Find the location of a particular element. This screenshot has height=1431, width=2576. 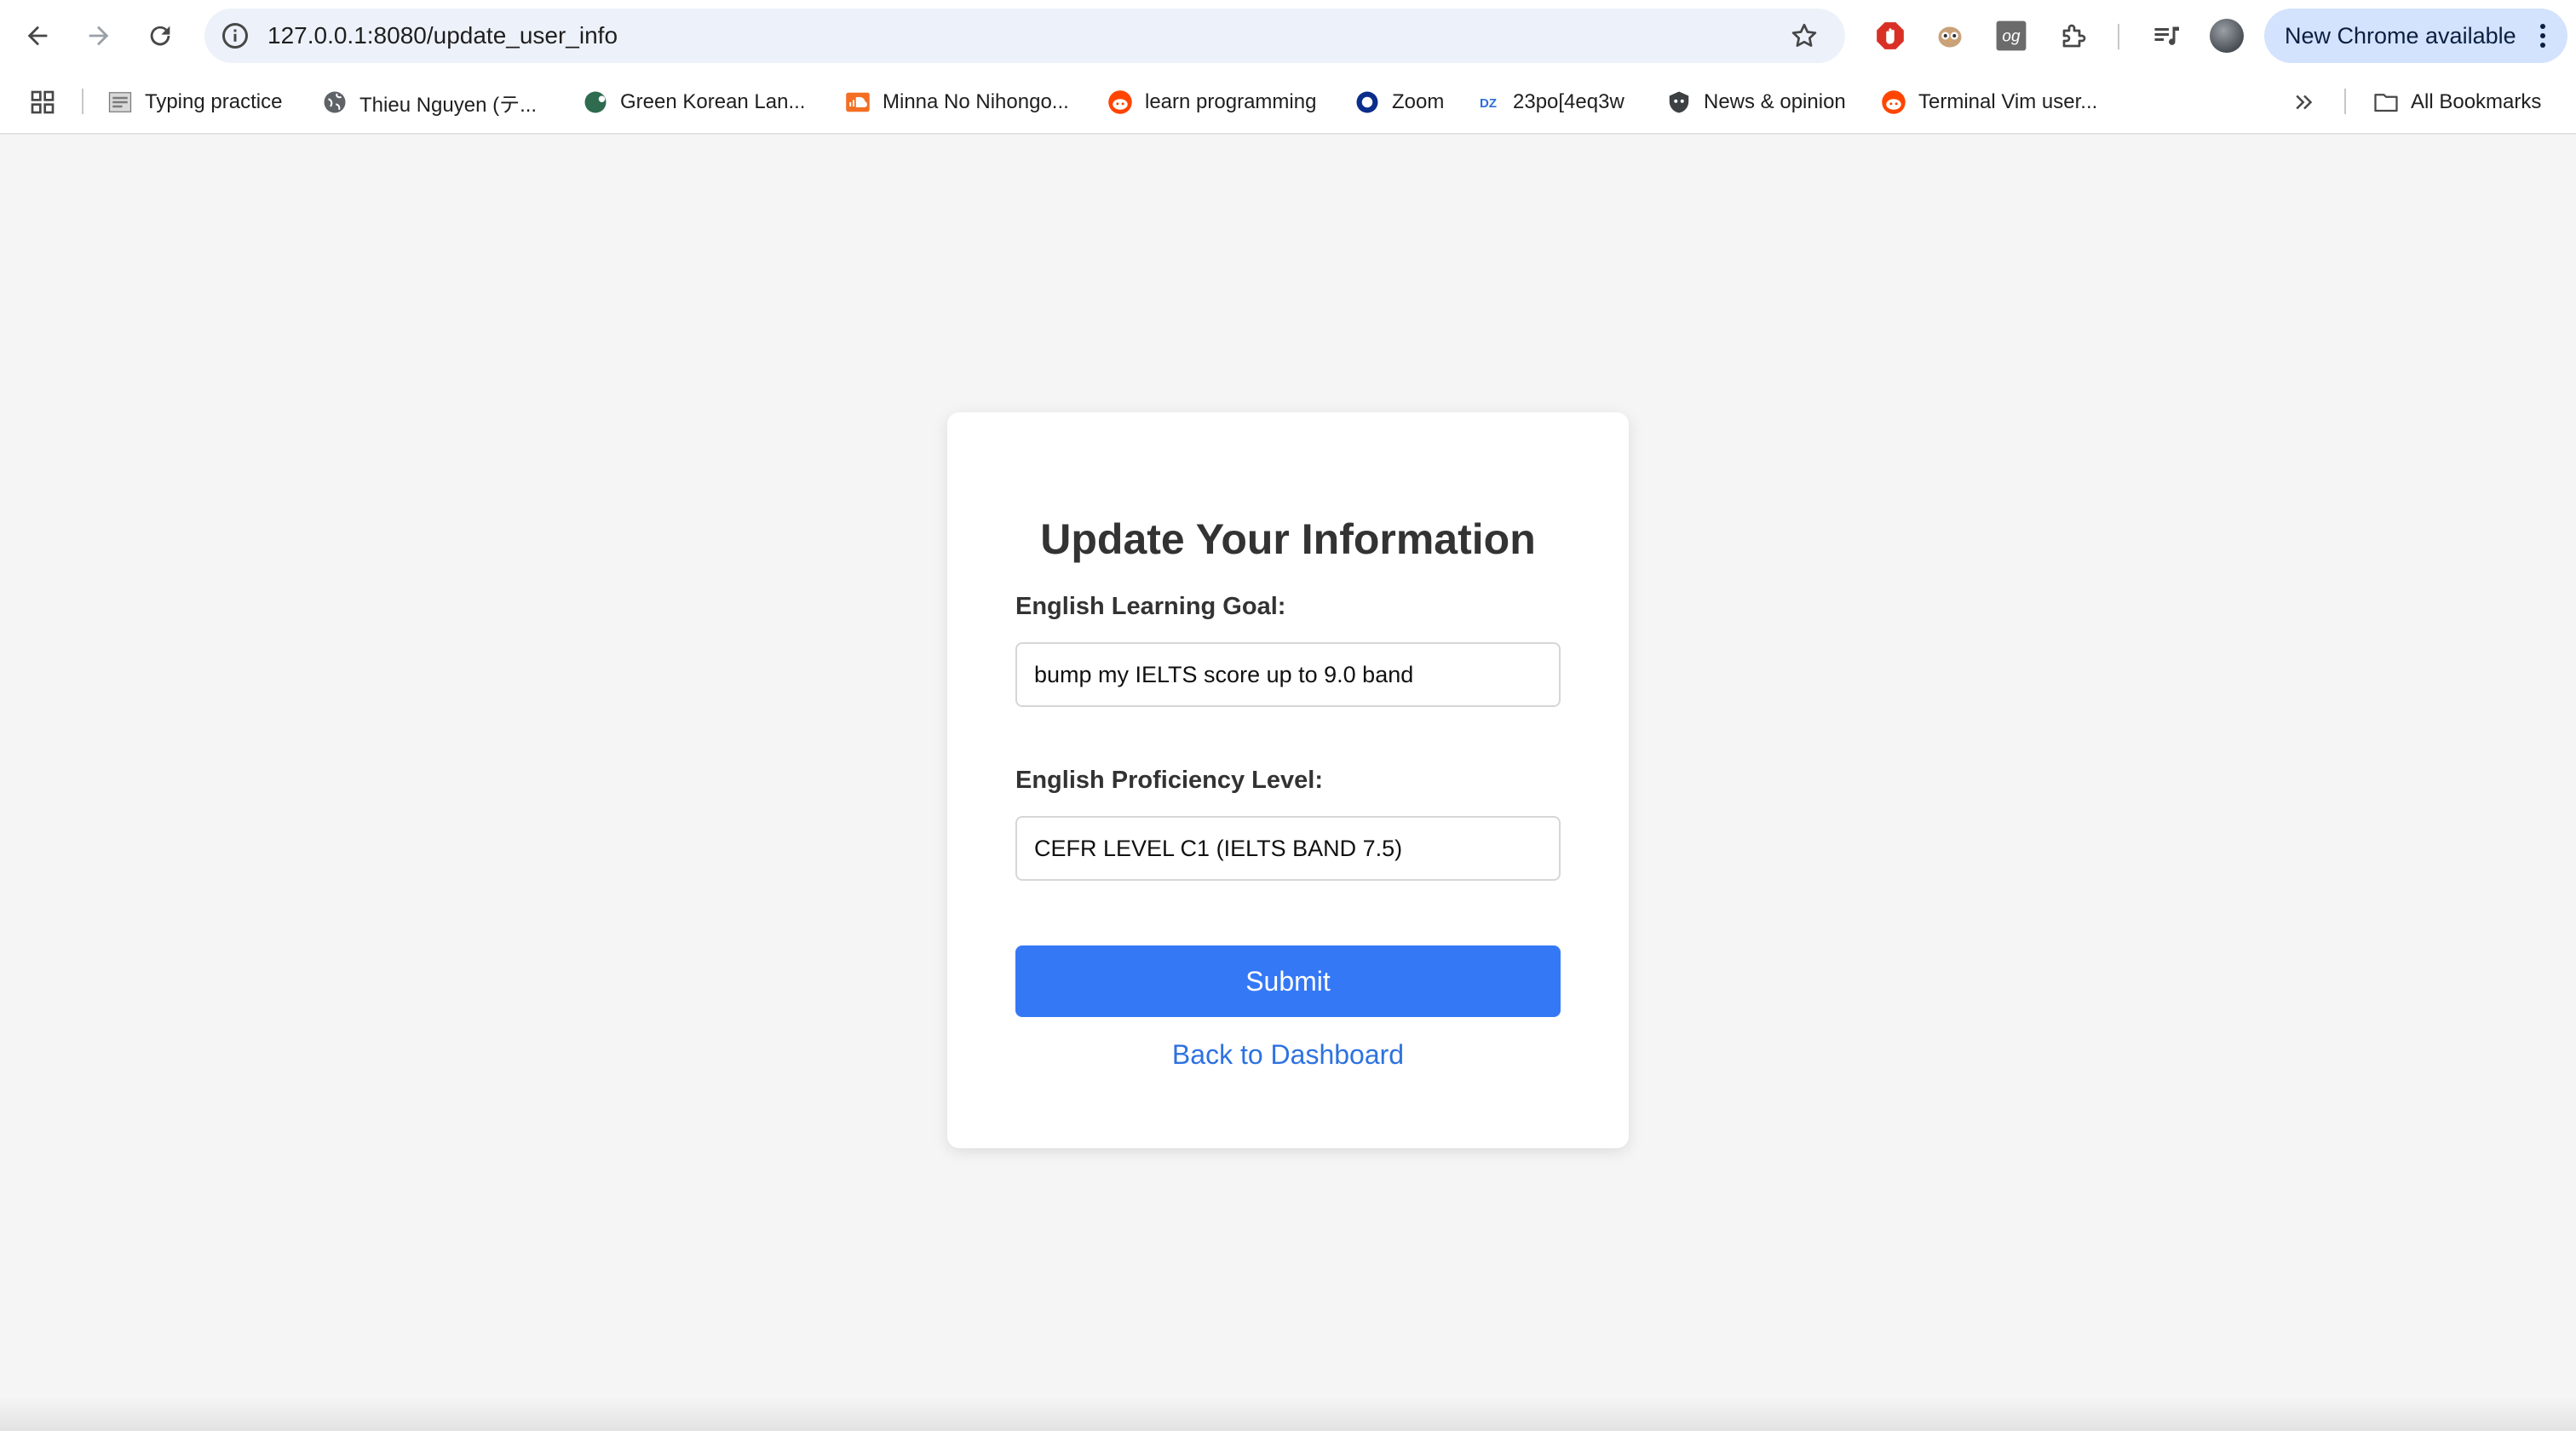

zoom-favicon is located at coordinates (1367, 102).